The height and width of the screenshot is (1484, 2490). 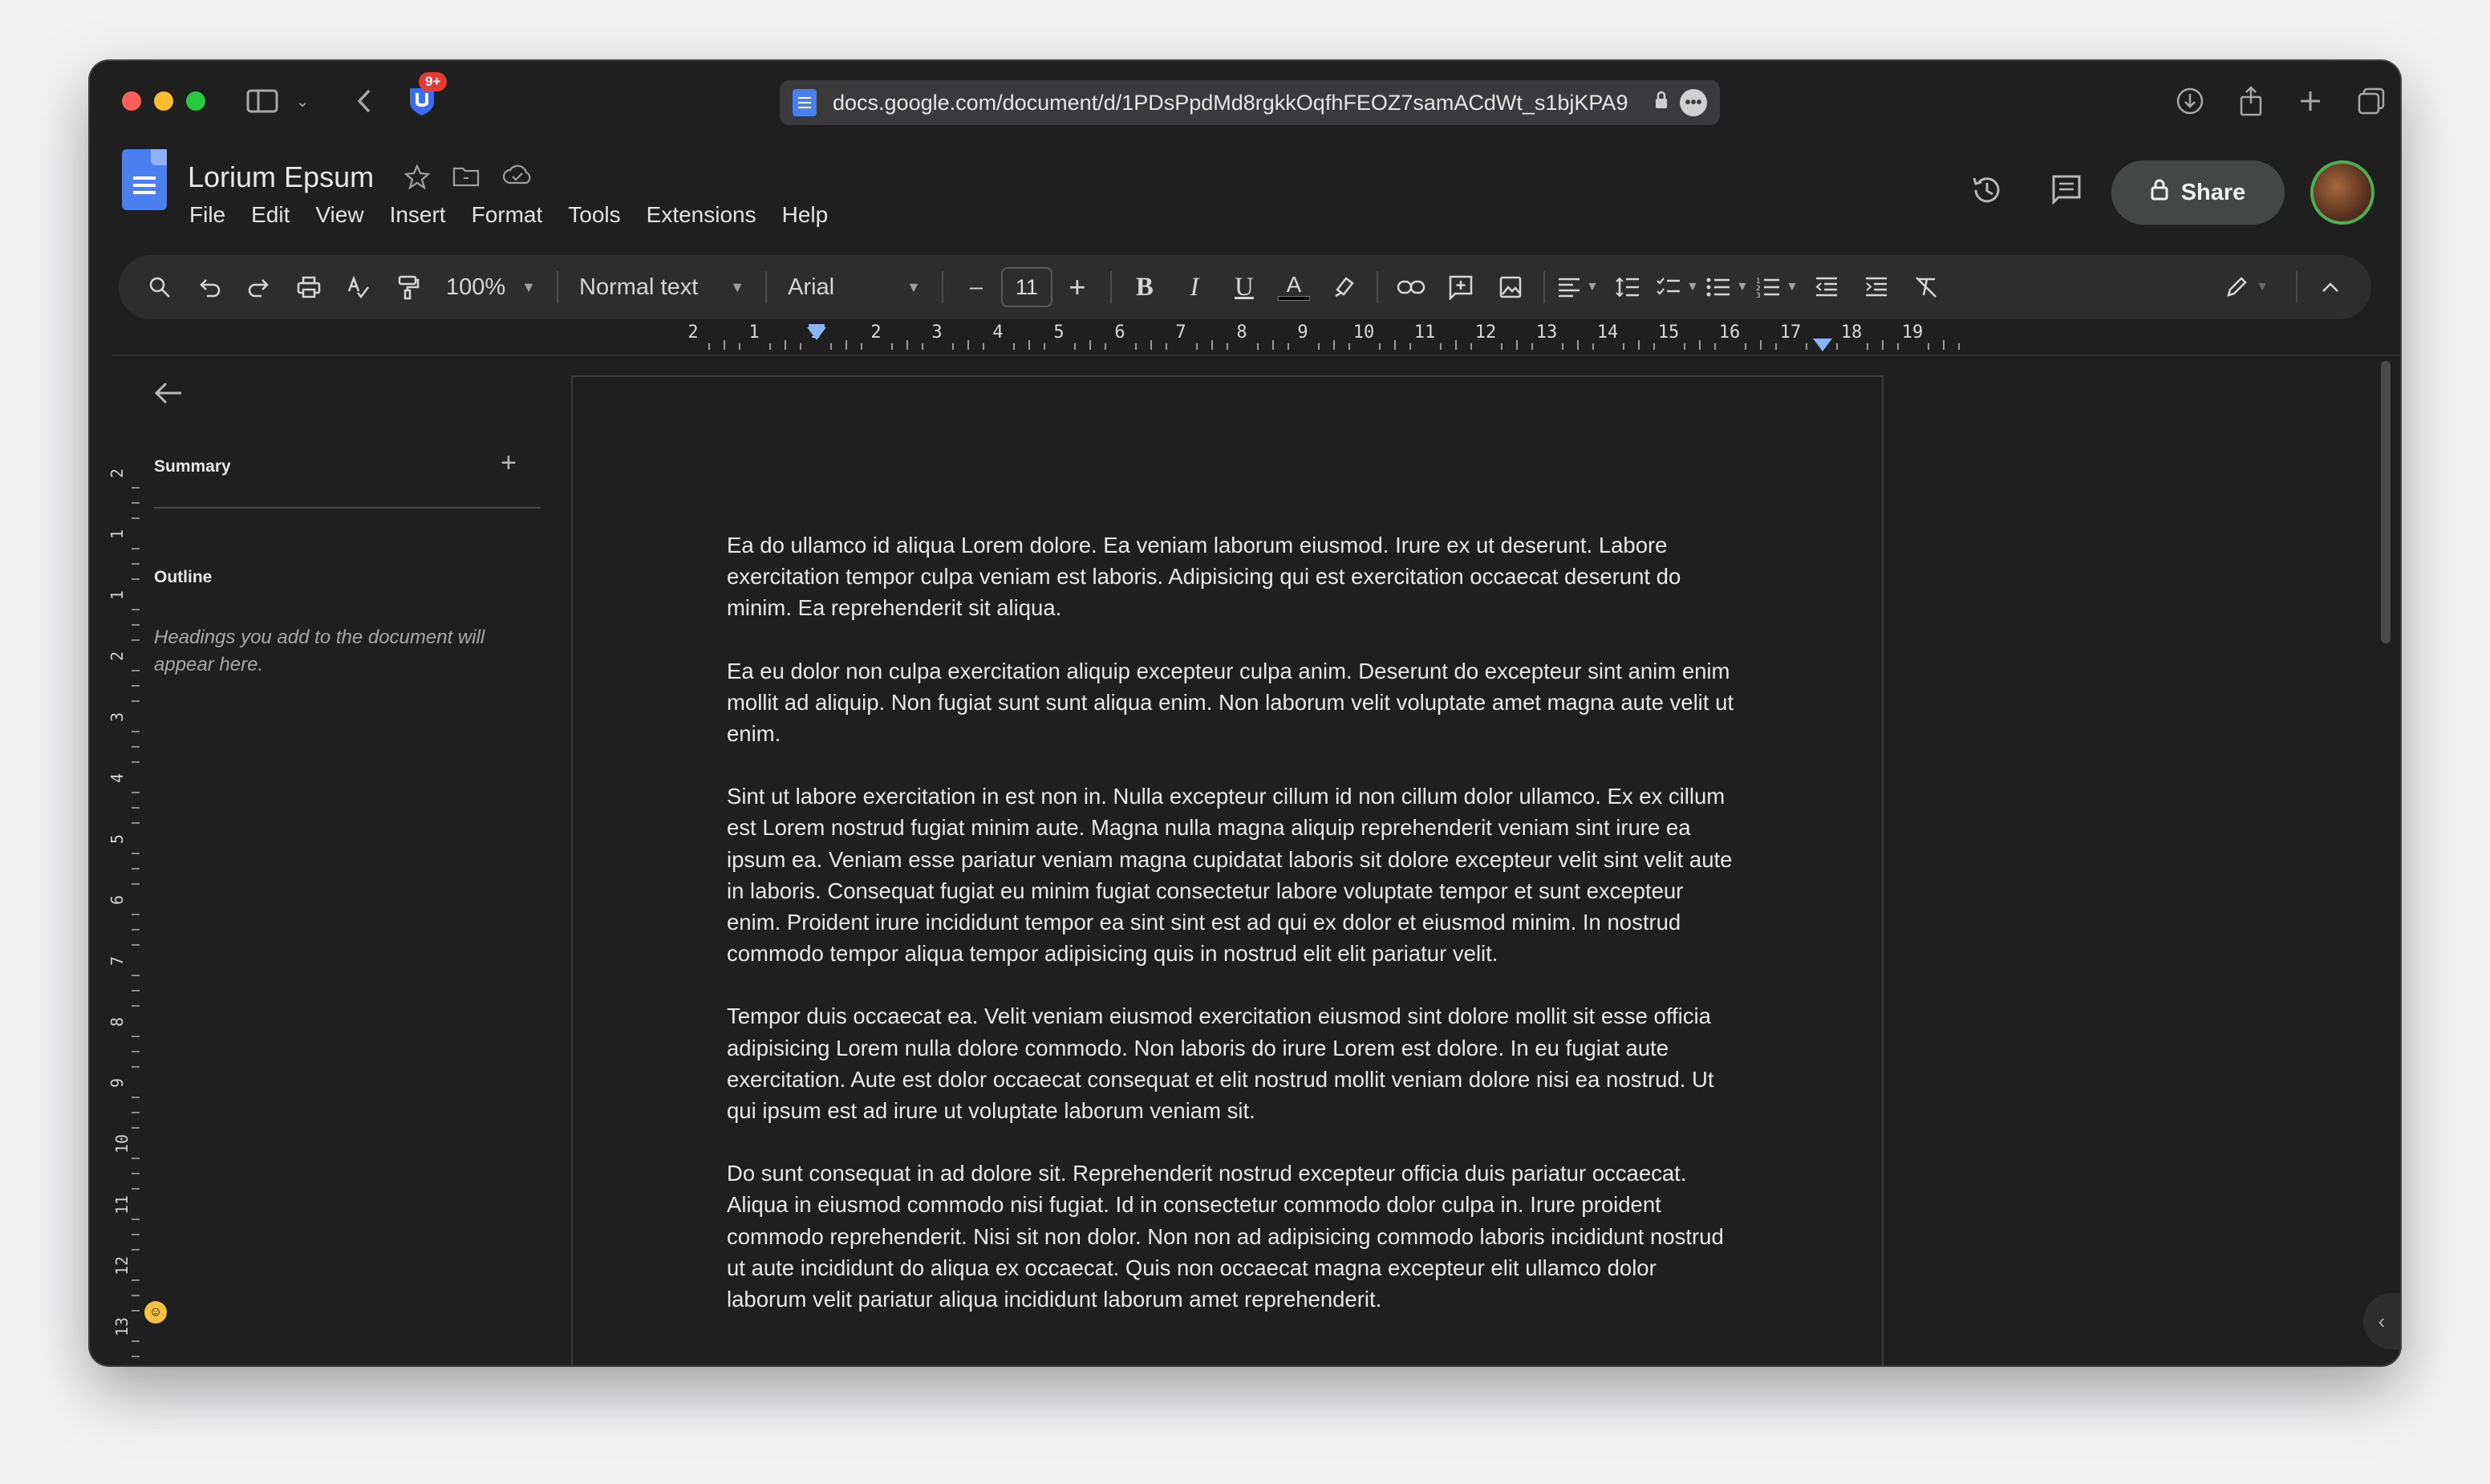 I want to click on document-title: Lorium Epsum, so click(x=281, y=177).